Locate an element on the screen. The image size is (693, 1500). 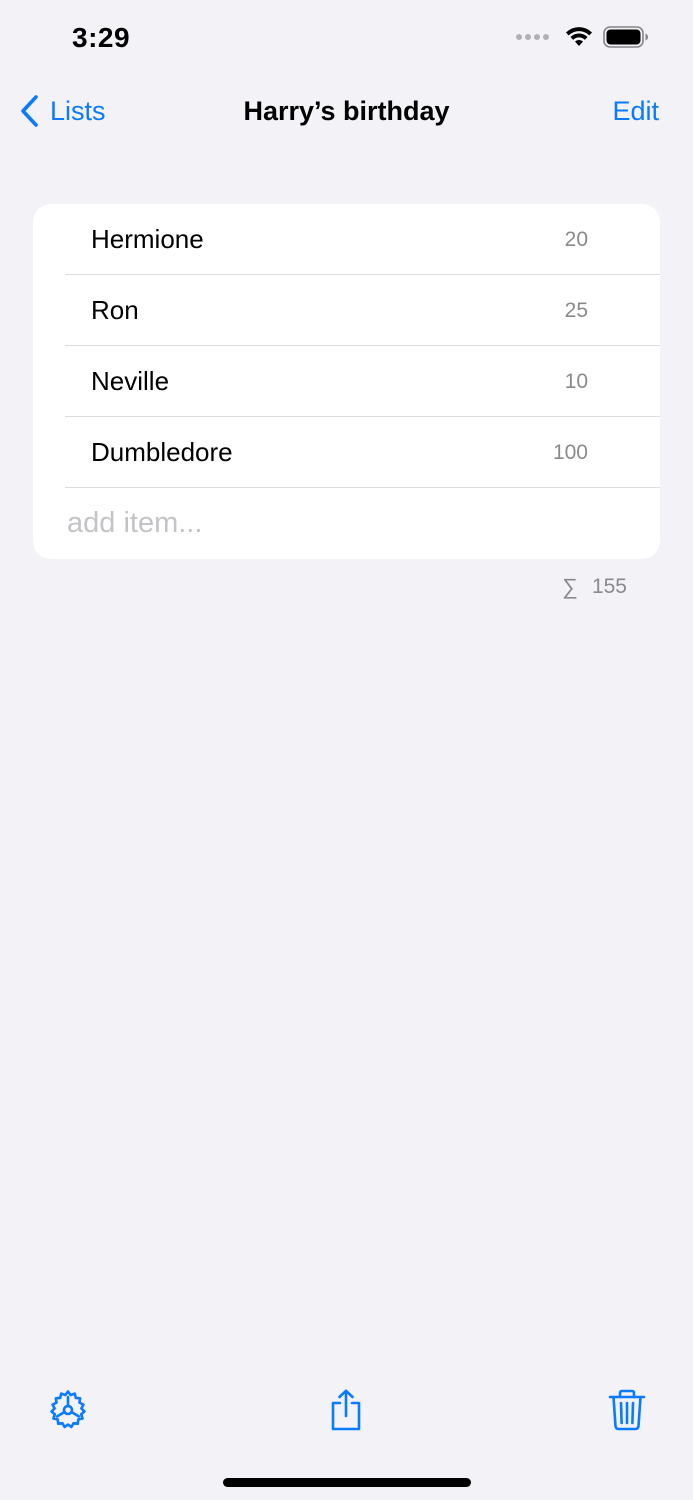
settings-button is located at coordinates (68, 1410).